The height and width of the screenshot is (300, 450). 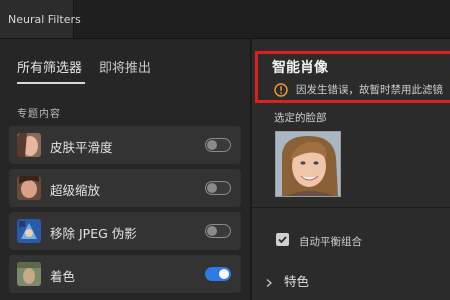 I want to click on selected-face-label: 选定的脸部, so click(x=300, y=118).